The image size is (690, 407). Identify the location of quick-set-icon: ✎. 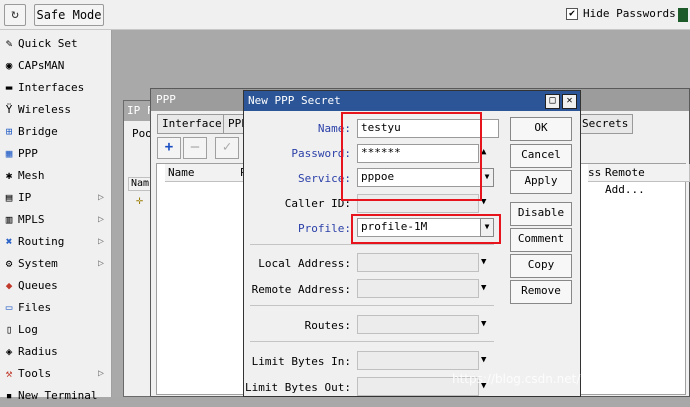
(9, 43).